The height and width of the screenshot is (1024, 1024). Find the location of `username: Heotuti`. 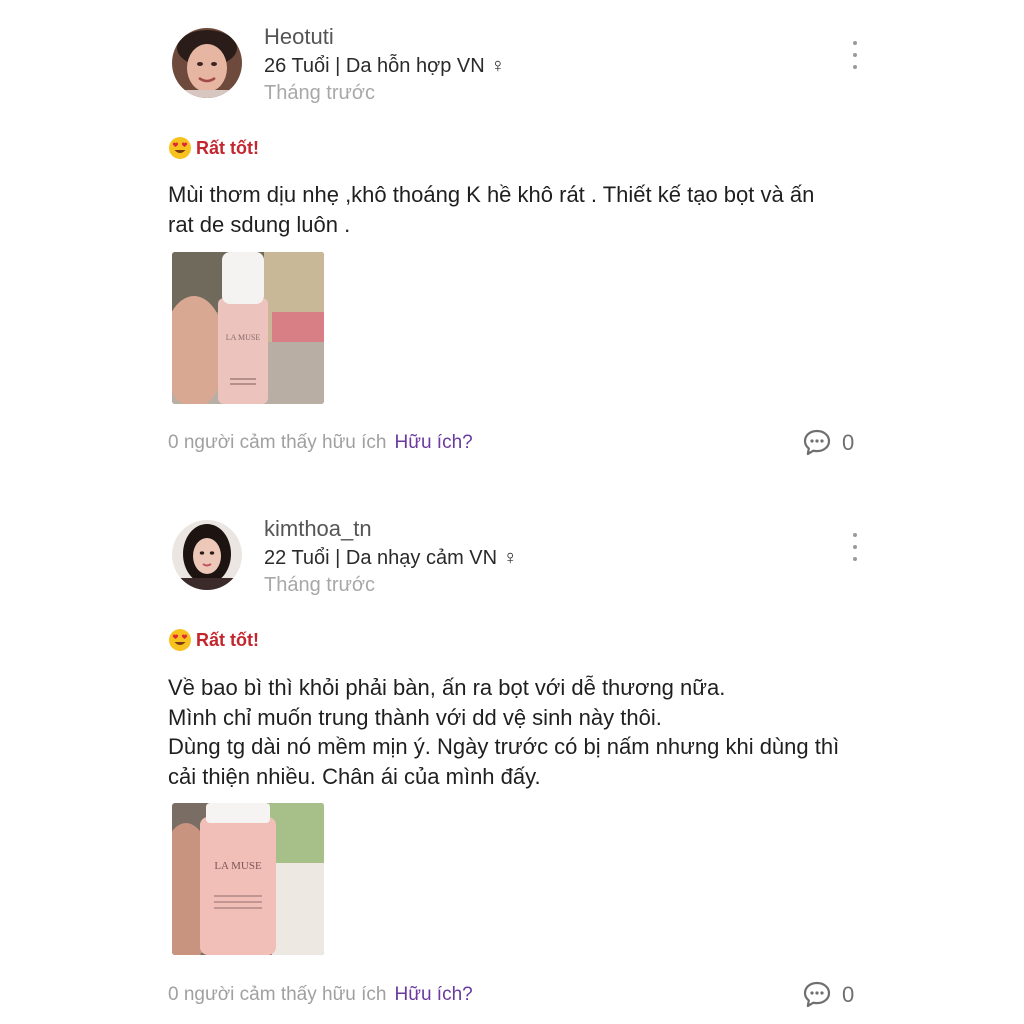

username: Heotuti is located at coordinates (299, 37).